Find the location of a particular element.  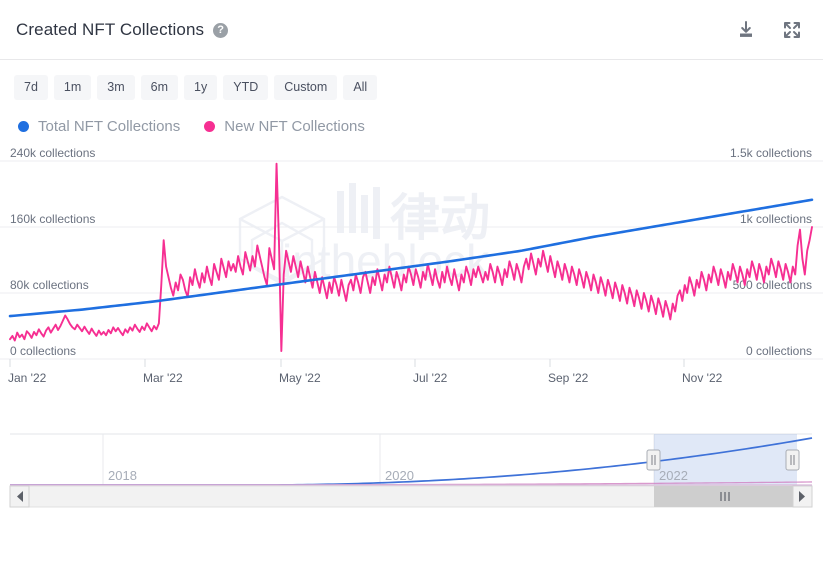

legend-item-new-nft-collections: New NFT Collections is located at coordinates (284, 126).